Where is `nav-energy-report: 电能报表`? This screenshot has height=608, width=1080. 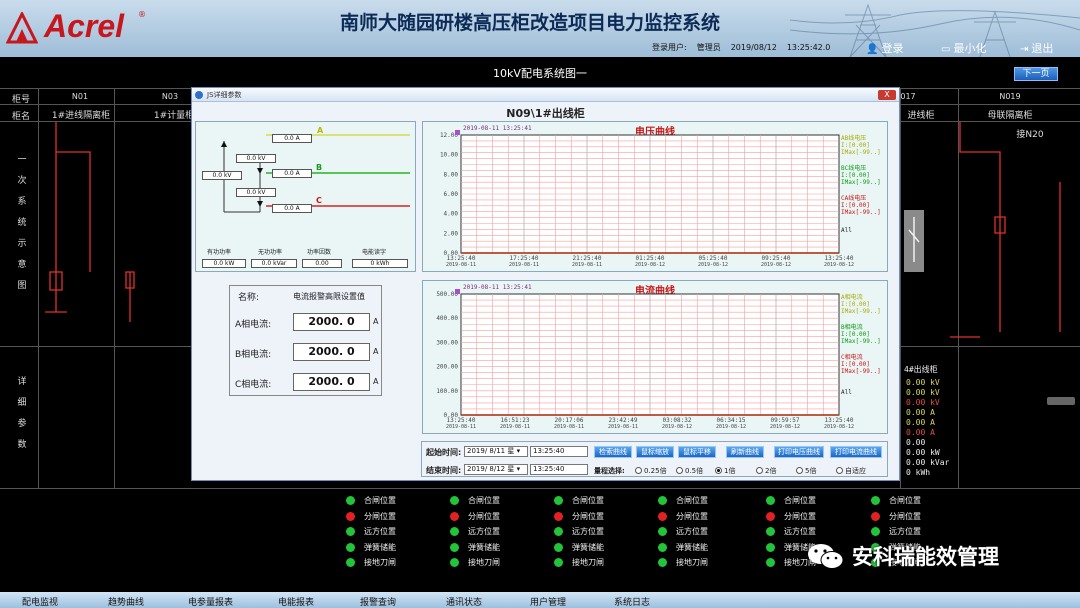
nav-energy-report: 电能报表 is located at coordinates (296, 601).